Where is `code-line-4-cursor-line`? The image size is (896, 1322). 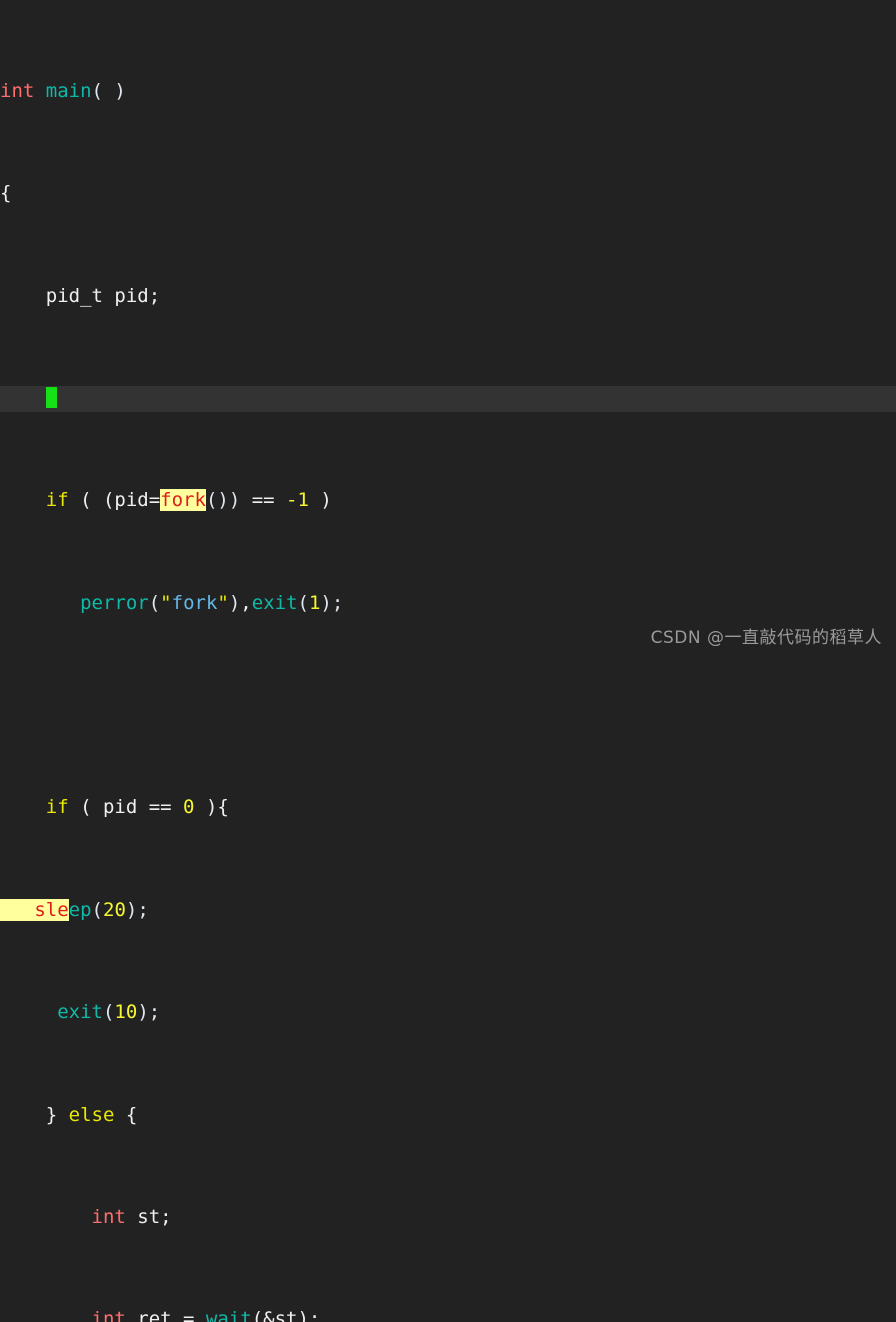 code-line-4-cursor-line is located at coordinates (448, 398).